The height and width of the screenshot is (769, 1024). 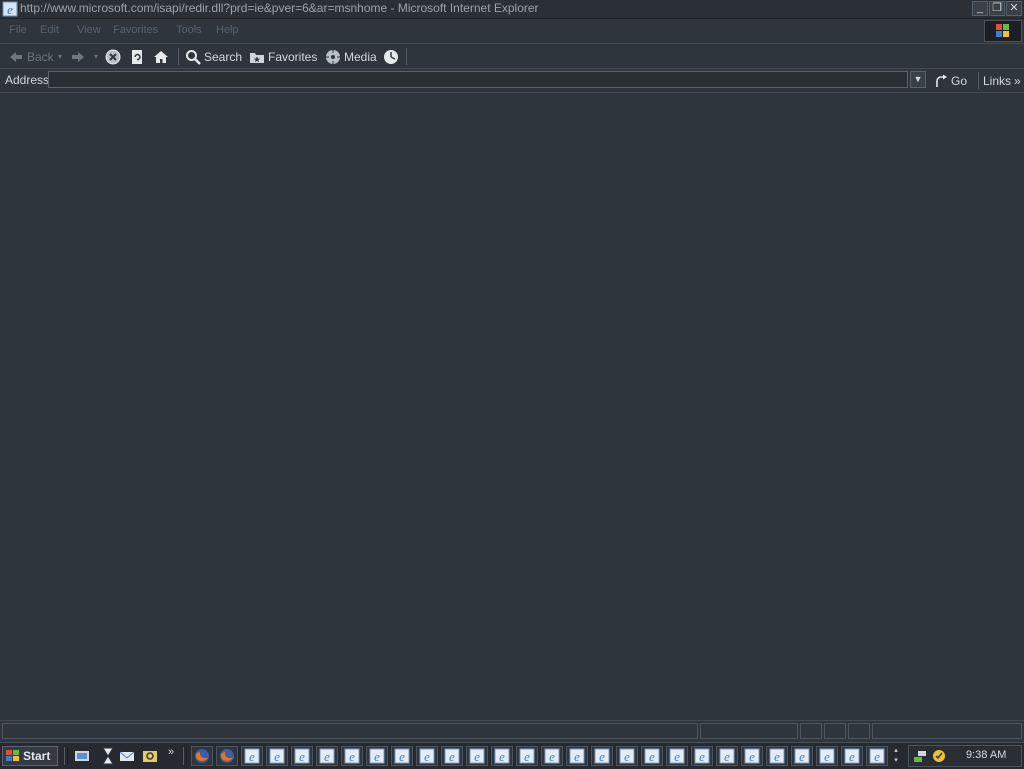 What do you see at coordinates (60, 56) in the screenshot?
I see `back-dropdown: ▾` at bounding box center [60, 56].